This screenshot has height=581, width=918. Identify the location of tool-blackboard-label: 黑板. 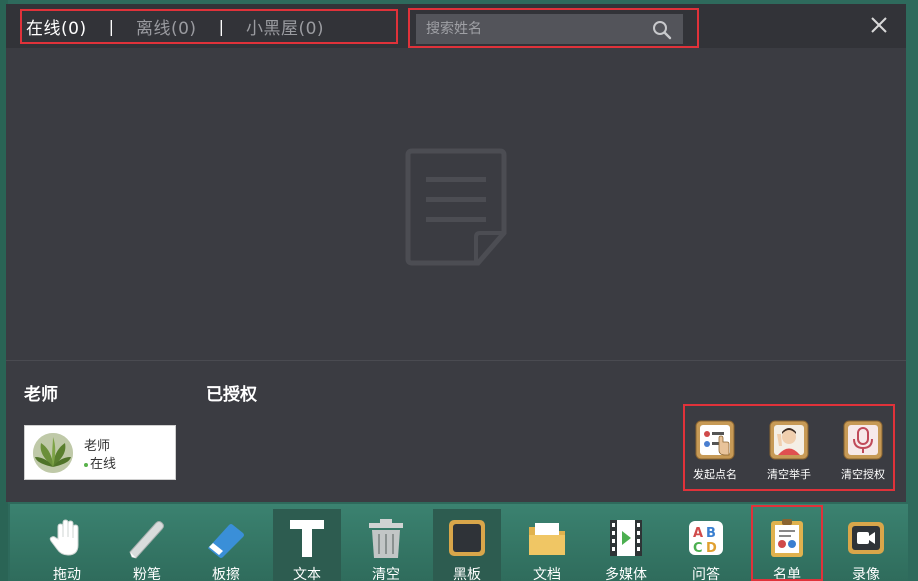
(467, 574).